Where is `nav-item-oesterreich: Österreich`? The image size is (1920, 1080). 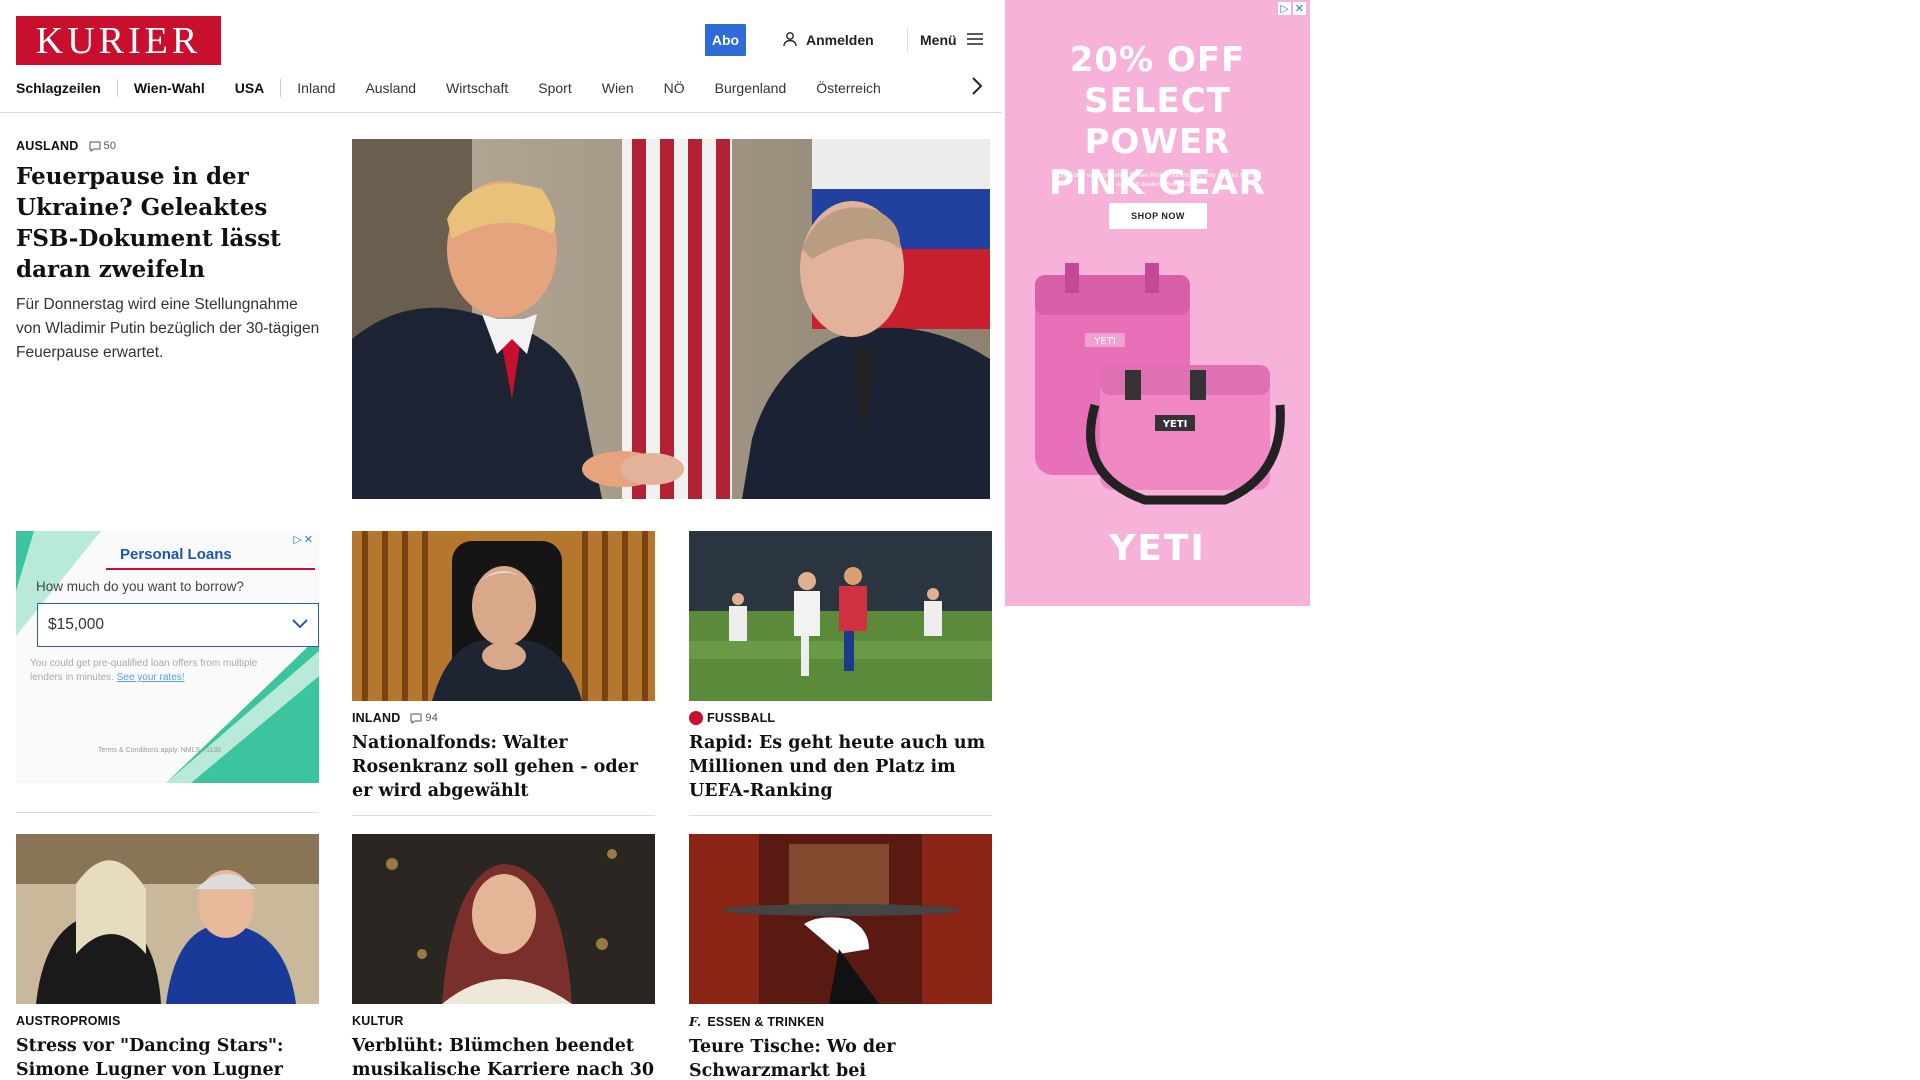 nav-item-oesterreich: Österreich is located at coordinates (848, 88).